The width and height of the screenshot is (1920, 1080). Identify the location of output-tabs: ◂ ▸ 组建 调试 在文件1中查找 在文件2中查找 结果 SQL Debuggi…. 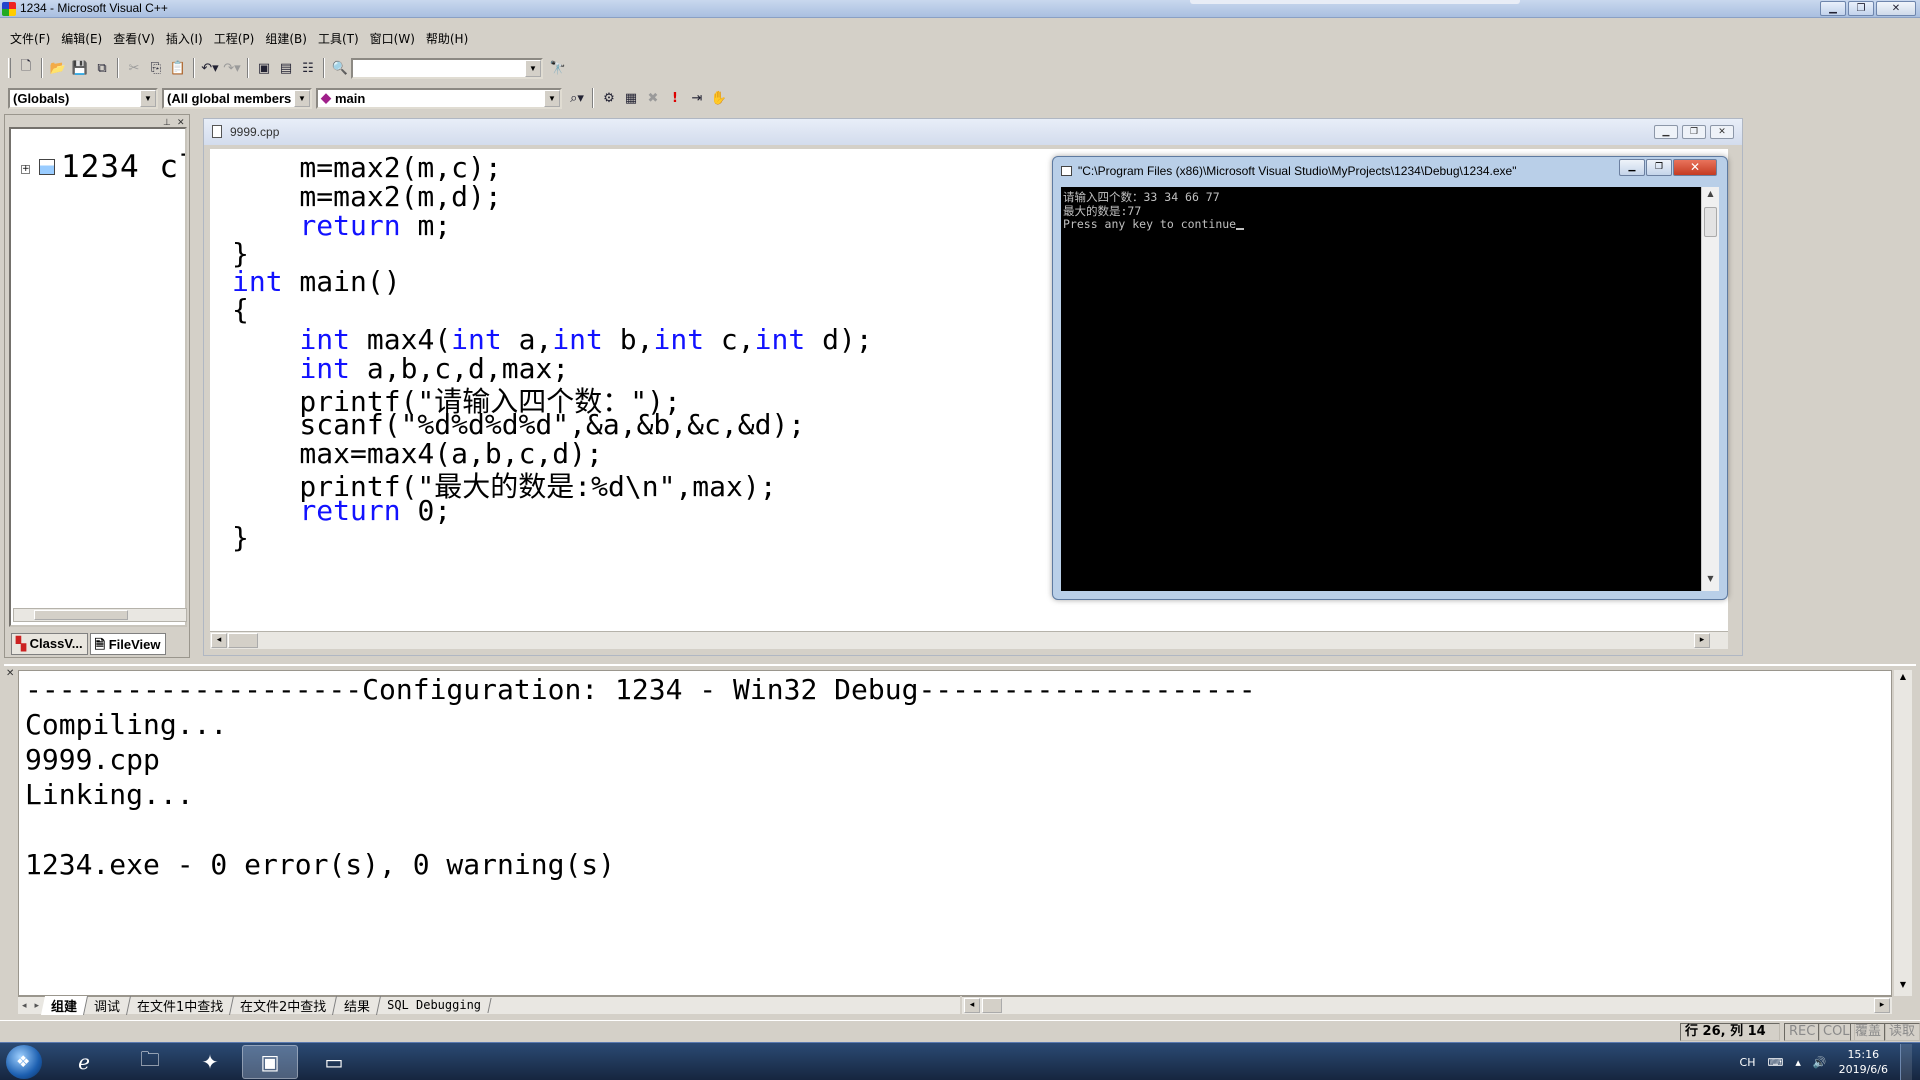
(489, 1005).